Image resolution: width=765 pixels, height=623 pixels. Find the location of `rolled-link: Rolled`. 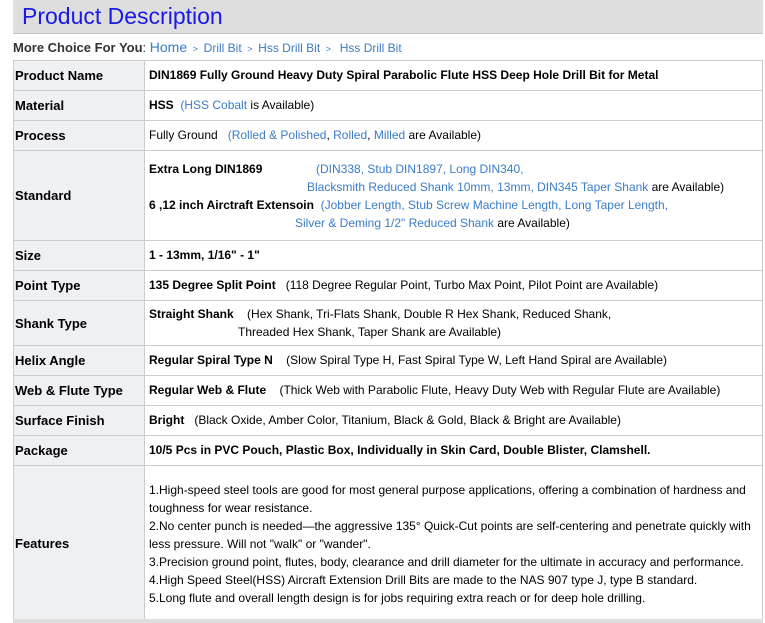

rolled-link: Rolled is located at coordinates (350, 135).